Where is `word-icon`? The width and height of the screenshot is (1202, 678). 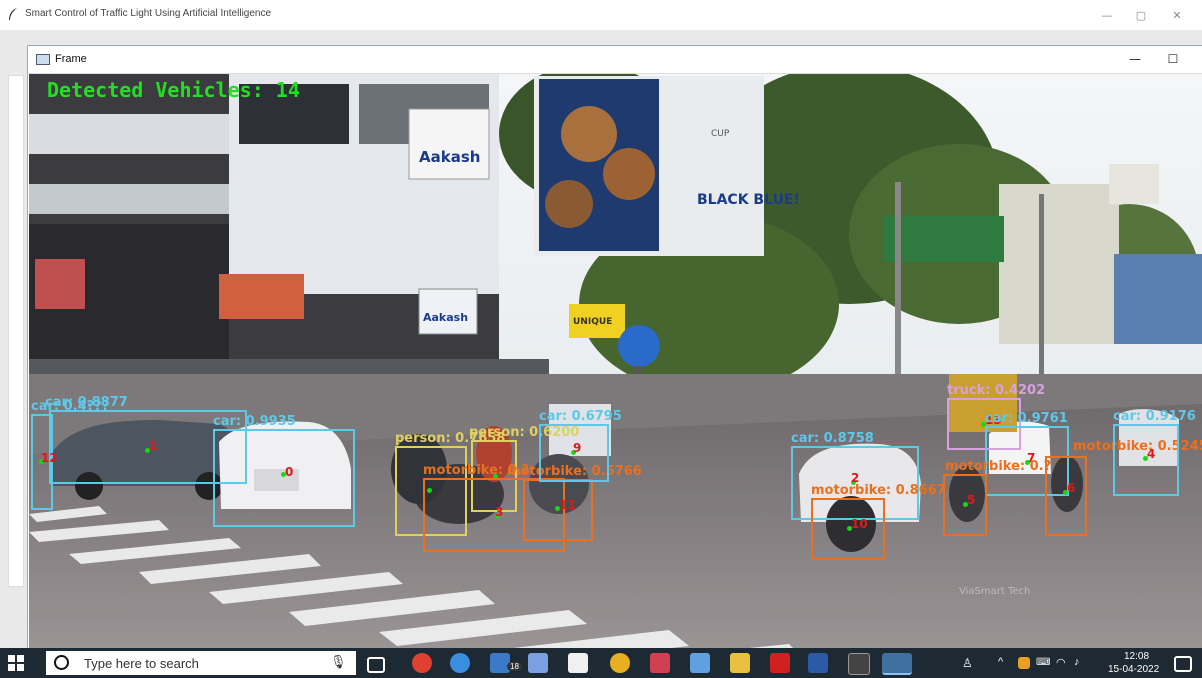
word-icon is located at coordinates (818, 663).